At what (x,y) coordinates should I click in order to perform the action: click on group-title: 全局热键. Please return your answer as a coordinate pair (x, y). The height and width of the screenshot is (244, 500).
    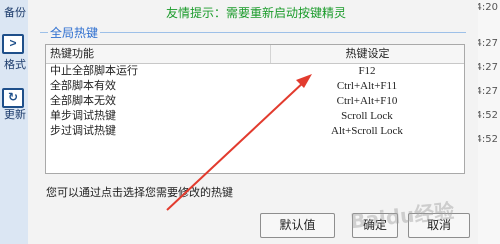
    Looking at the image, I should click on (74, 32).